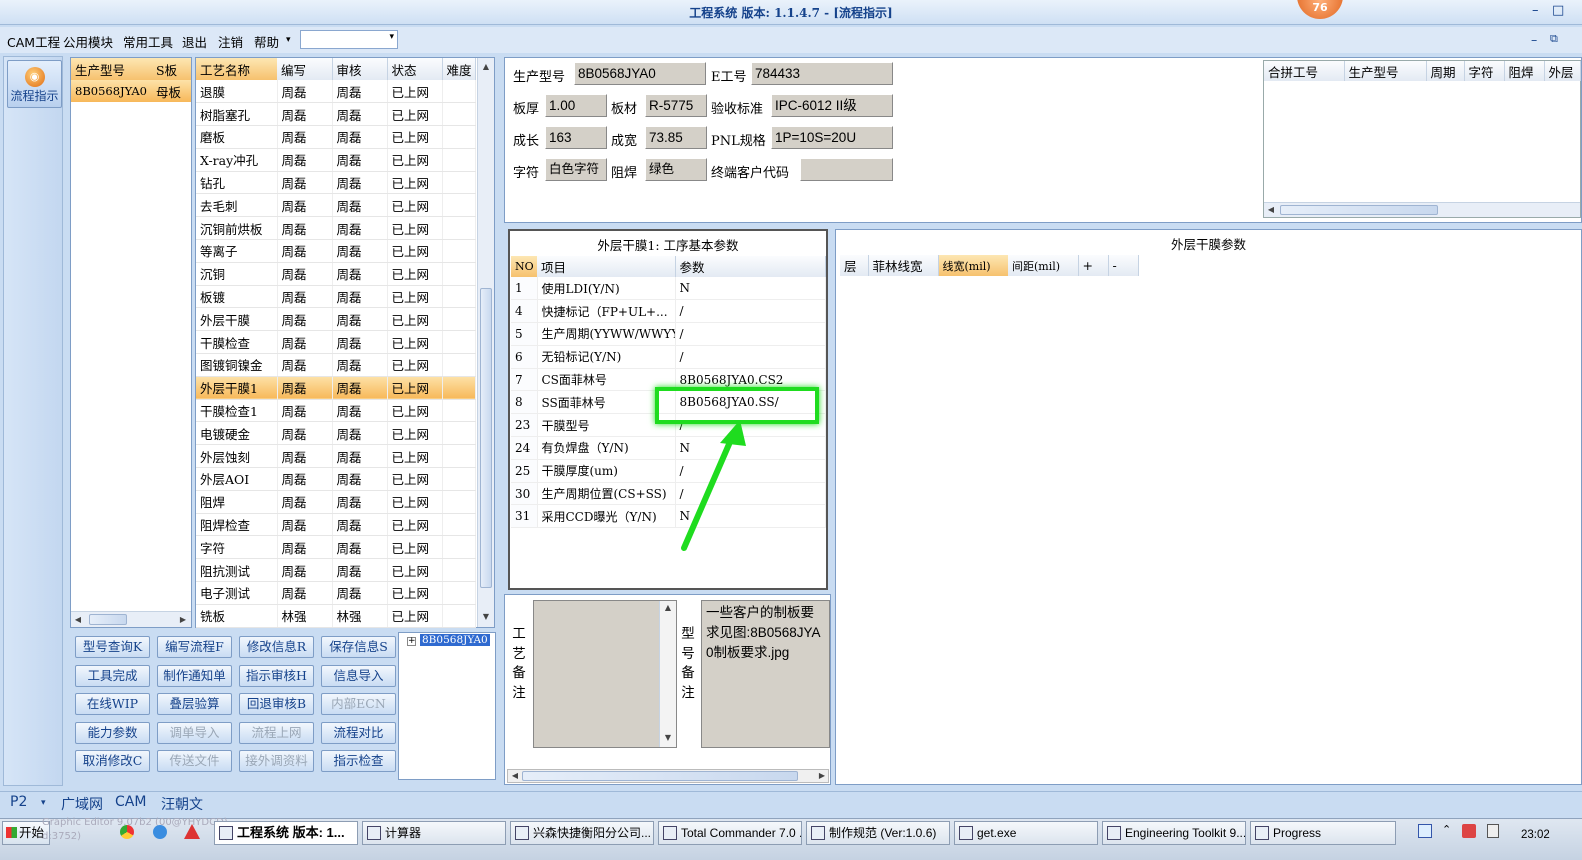  I want to click on menu-logout: 注销, so click(230, 41).